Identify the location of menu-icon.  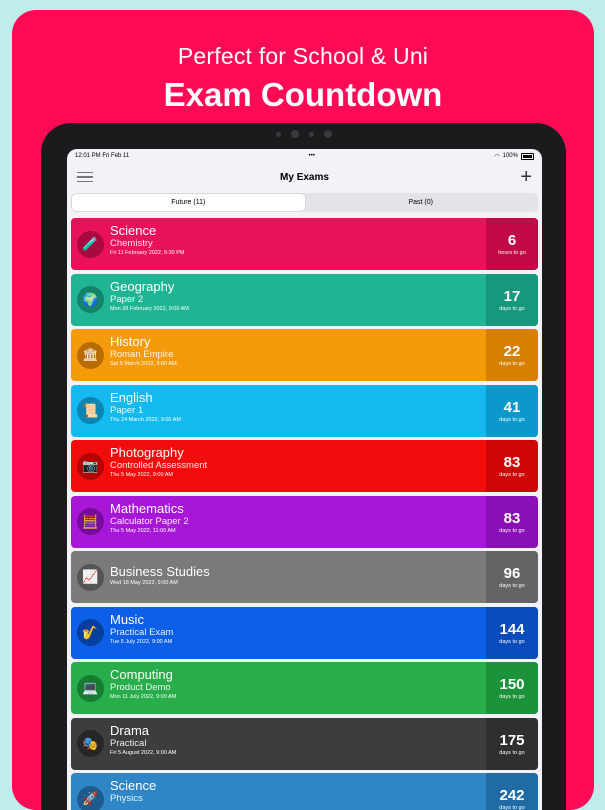
(85, 177).